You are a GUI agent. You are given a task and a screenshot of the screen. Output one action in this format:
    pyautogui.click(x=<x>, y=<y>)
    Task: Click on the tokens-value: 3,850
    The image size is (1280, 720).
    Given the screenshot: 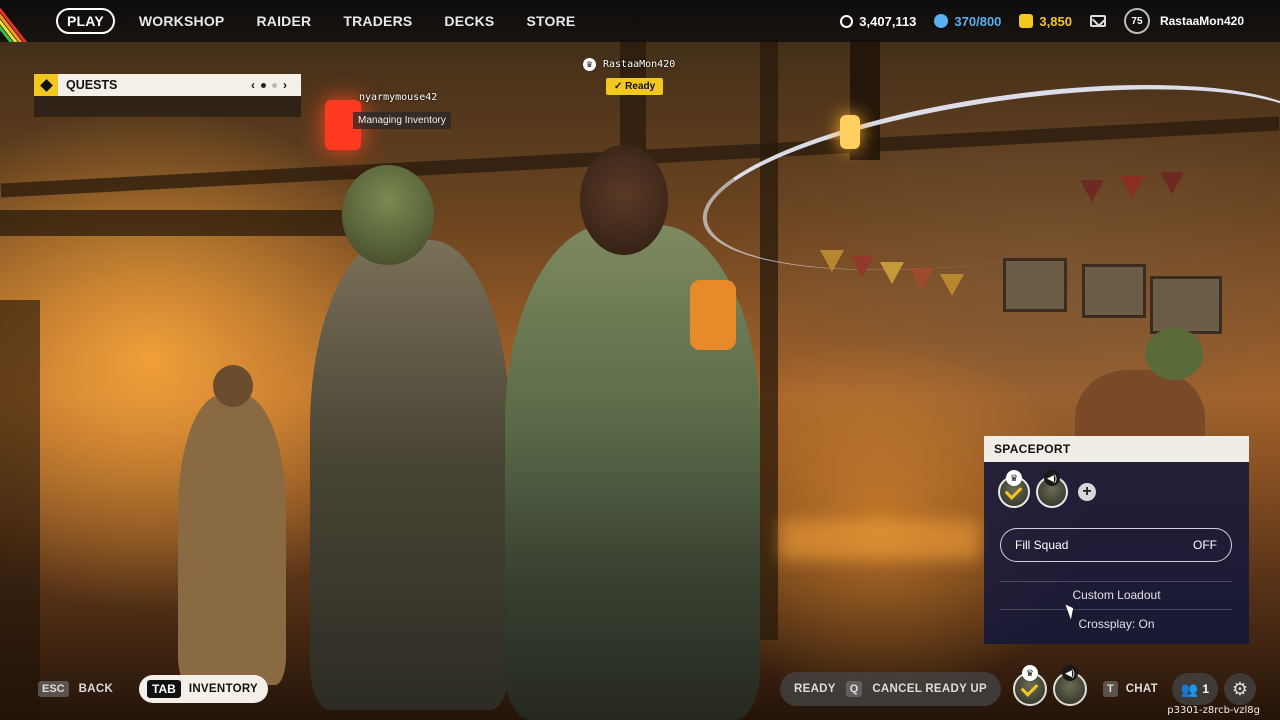 What is the action you would take?
    pyautogui.click(x=1055, y=21)
    